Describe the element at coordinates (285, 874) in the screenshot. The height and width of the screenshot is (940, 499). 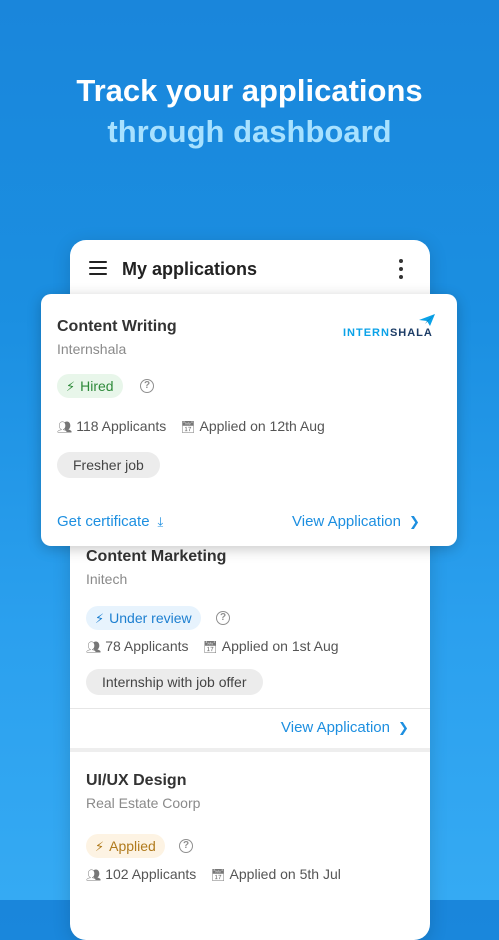
I see `applied-date: Applied on 5th Jul` at that location.